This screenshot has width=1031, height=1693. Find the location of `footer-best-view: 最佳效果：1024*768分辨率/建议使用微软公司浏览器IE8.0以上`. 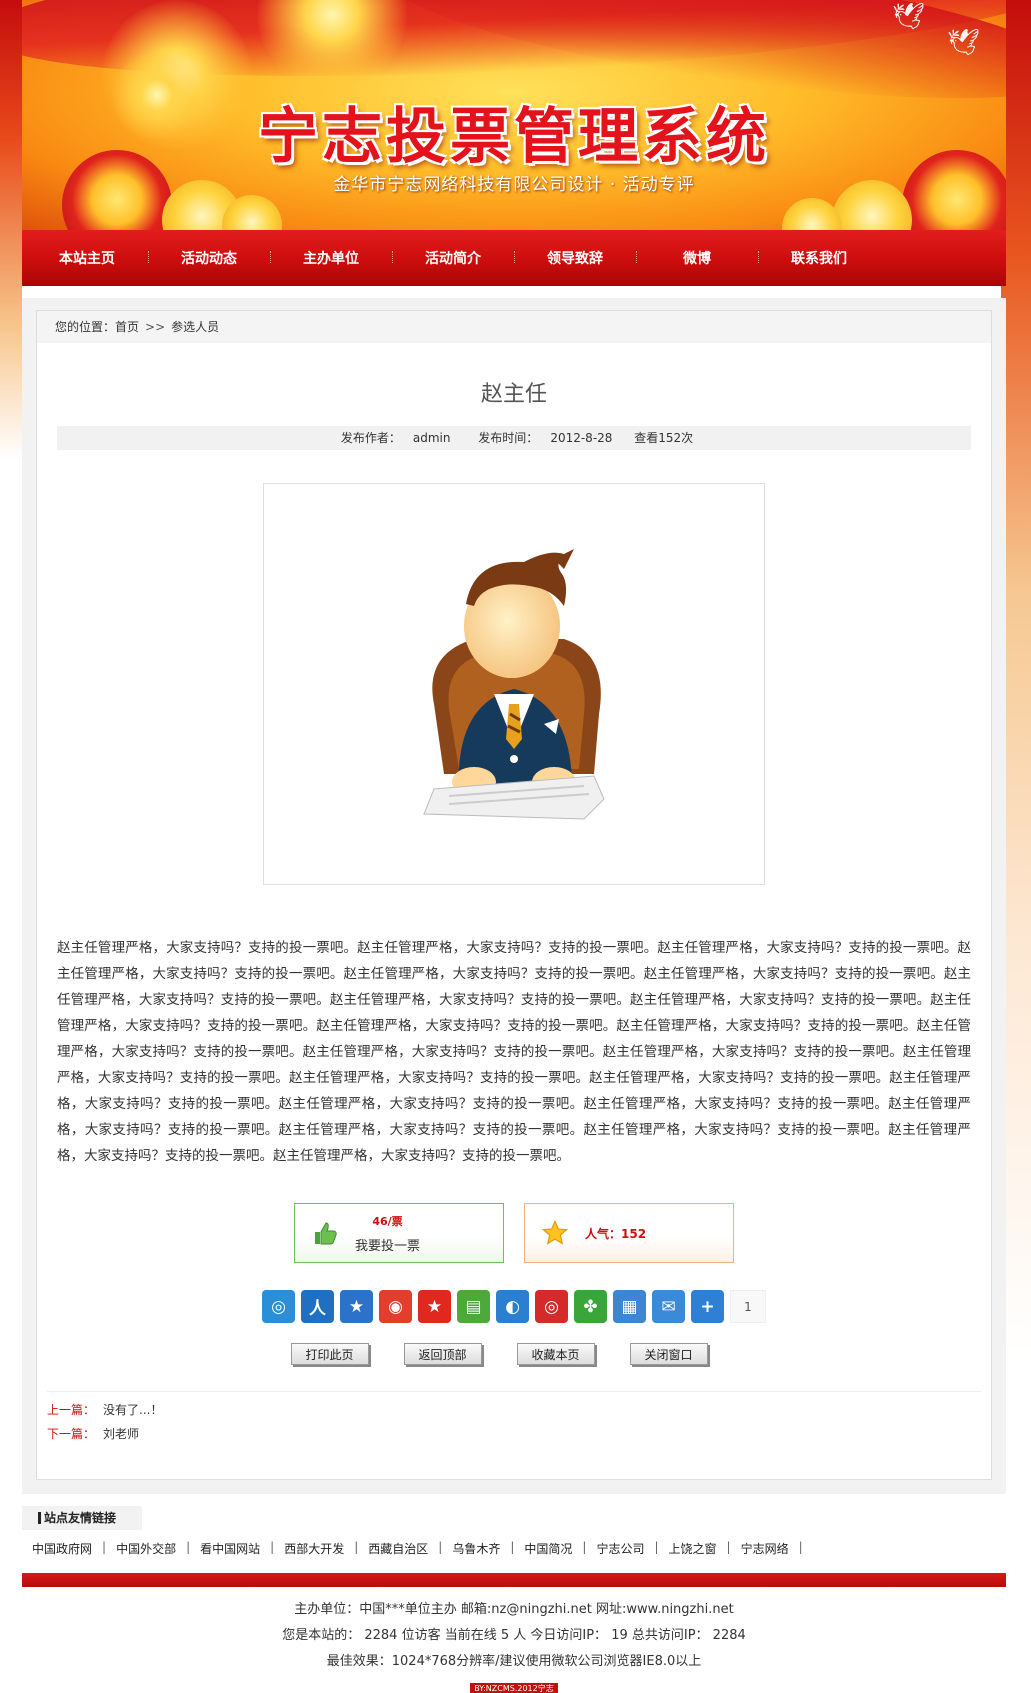

footer-best-view: 最佳效果：1024*768分辨率/建议使用微软公司浏览器IE8.0以上 is located at coordinates (514, 1661).